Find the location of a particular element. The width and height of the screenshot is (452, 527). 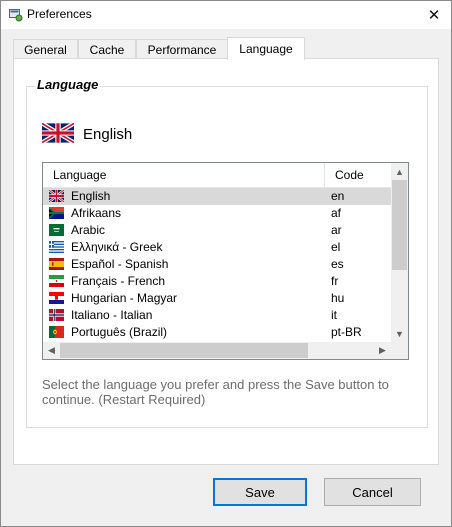

cancel-button: Cancel is located at coordinates (372, 492).